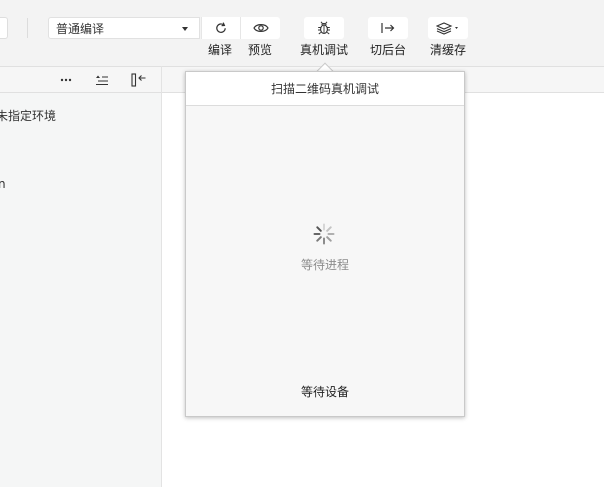 This screenshot has height=487, width=604. I want to click on compile-button: 编译, so click(220, 39).